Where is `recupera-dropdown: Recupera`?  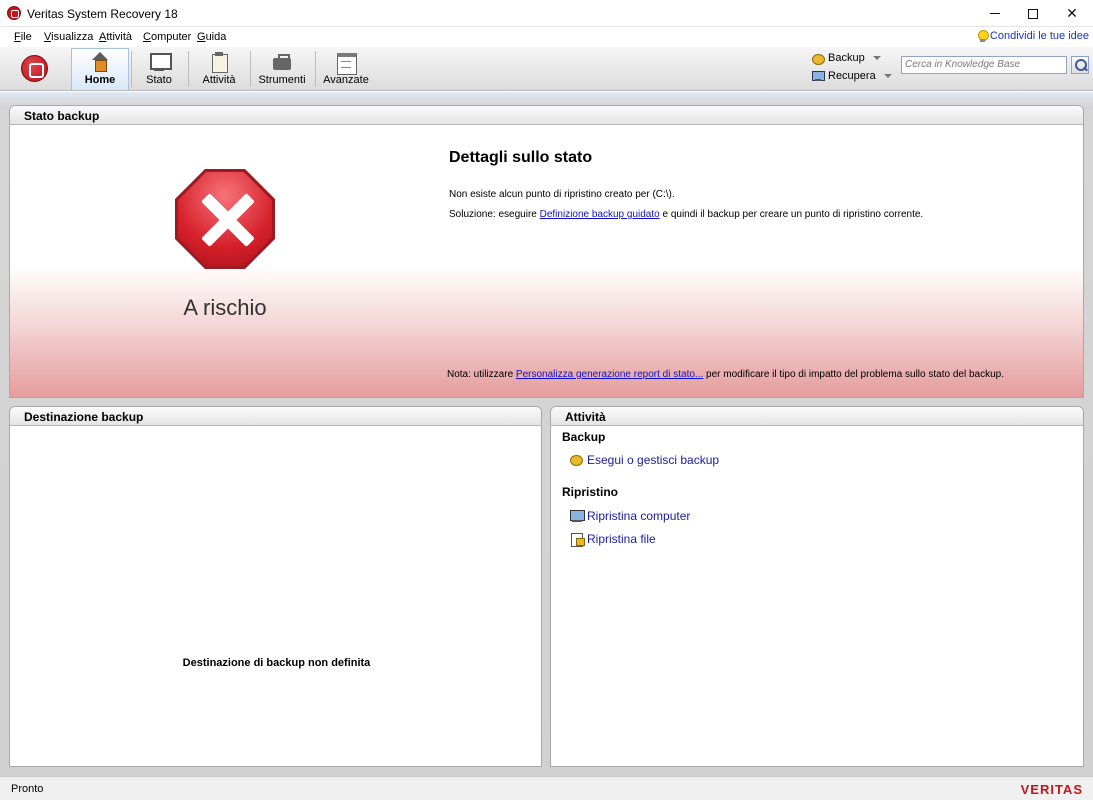
recupera-dropdown: Recupera is located at coordinates (852, 76).